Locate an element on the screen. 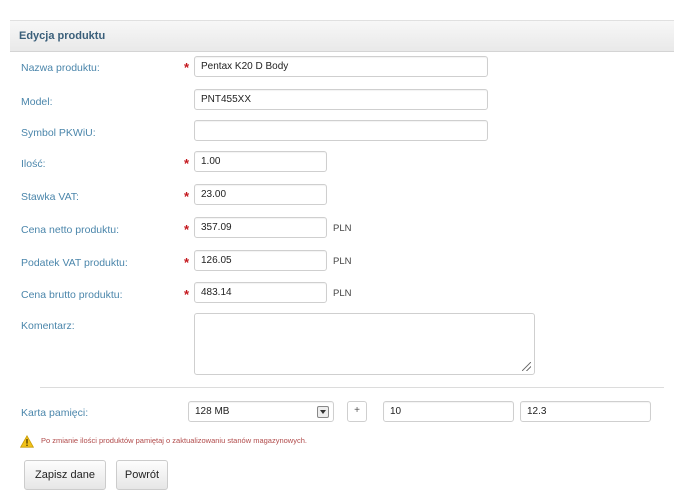 Image resolution: width=674 pixels, height=490 pixels. resize-grip-icon is located at coordinates (526, 366).